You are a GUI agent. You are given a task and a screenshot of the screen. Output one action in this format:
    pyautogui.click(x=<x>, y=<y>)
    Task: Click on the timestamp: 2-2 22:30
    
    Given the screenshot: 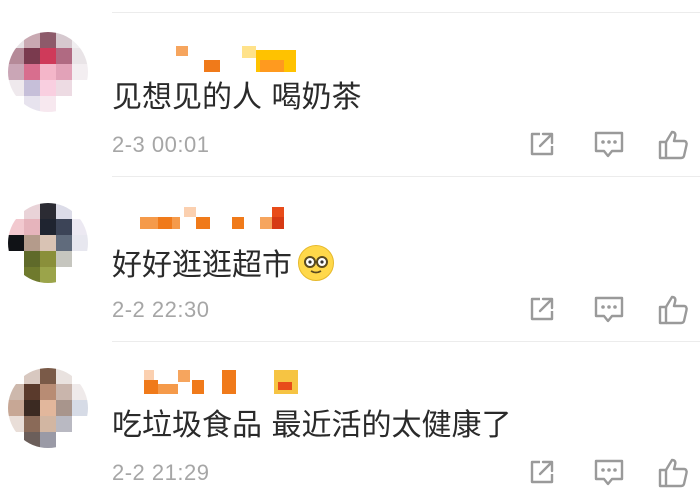 What is the action you would take?
    pyautogui.click(x=161, y=309)
    